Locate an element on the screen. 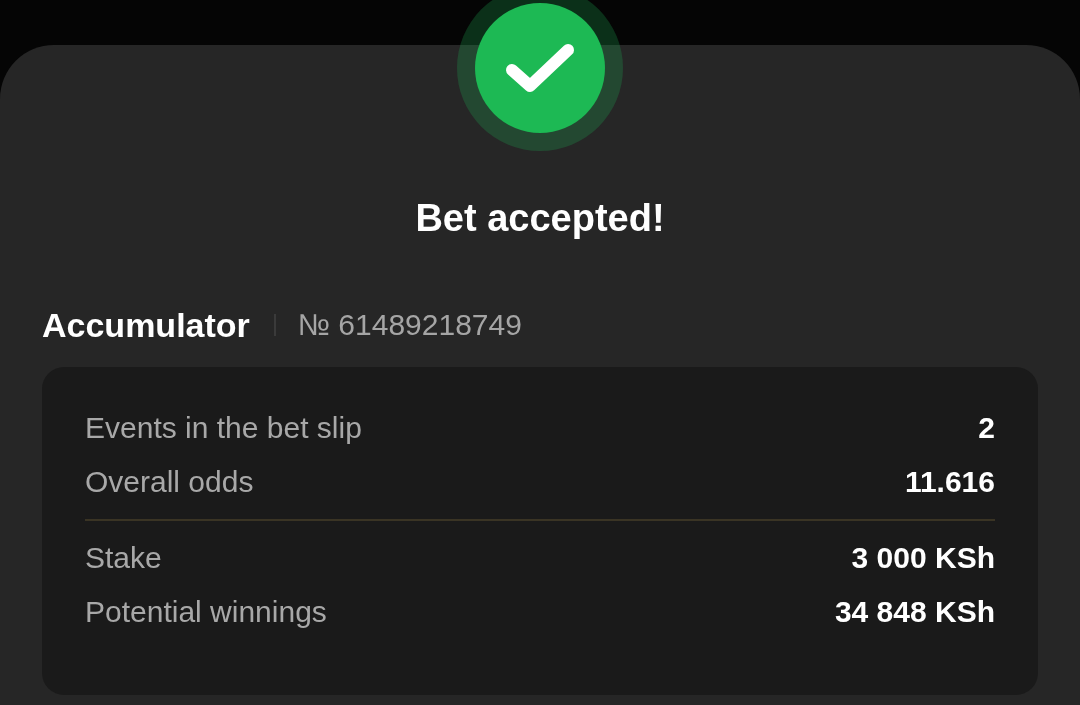 The height and width of the screenshot is (705, 1080). summary-label: Overall odds is located at coordinates (169, 482).